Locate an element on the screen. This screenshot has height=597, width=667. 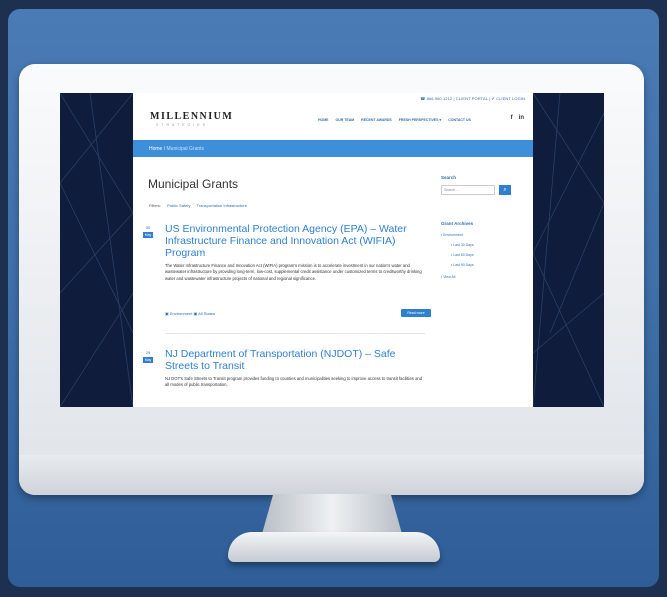
nav-item-fresh-perspectives: FRESH PERSPECTIVES ▾ is located at coordinates (420, 120).